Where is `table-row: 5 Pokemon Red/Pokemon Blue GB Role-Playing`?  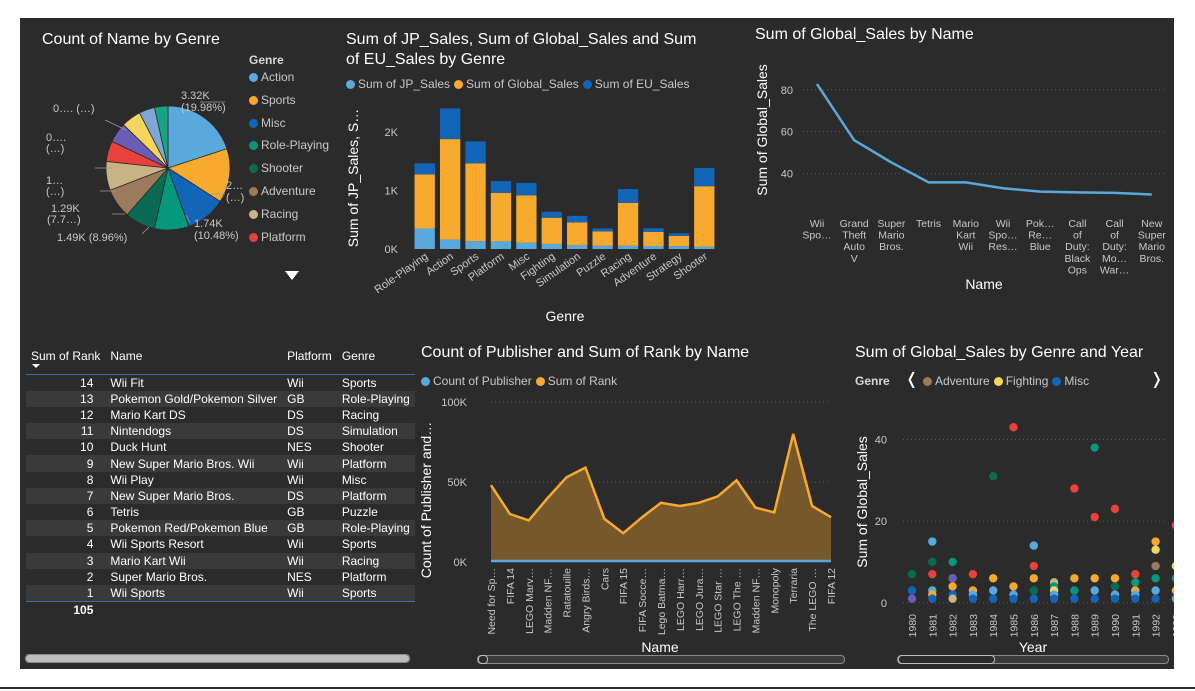 table-row: 5 Pokemon Red/Pokemon Blue GB Role-Playing is located at coordinates (220, 528).